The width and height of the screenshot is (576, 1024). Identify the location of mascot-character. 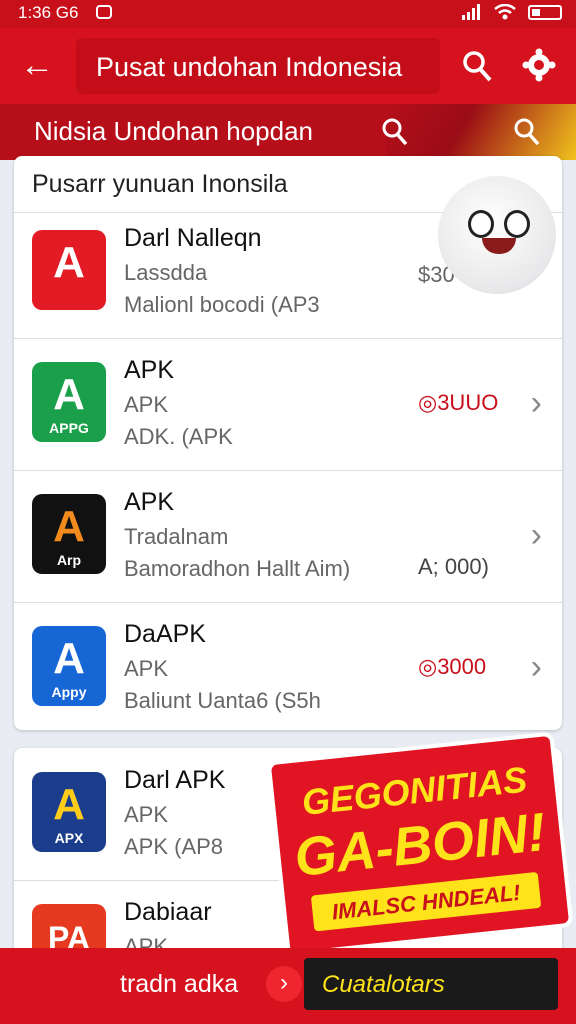
(497, 235).